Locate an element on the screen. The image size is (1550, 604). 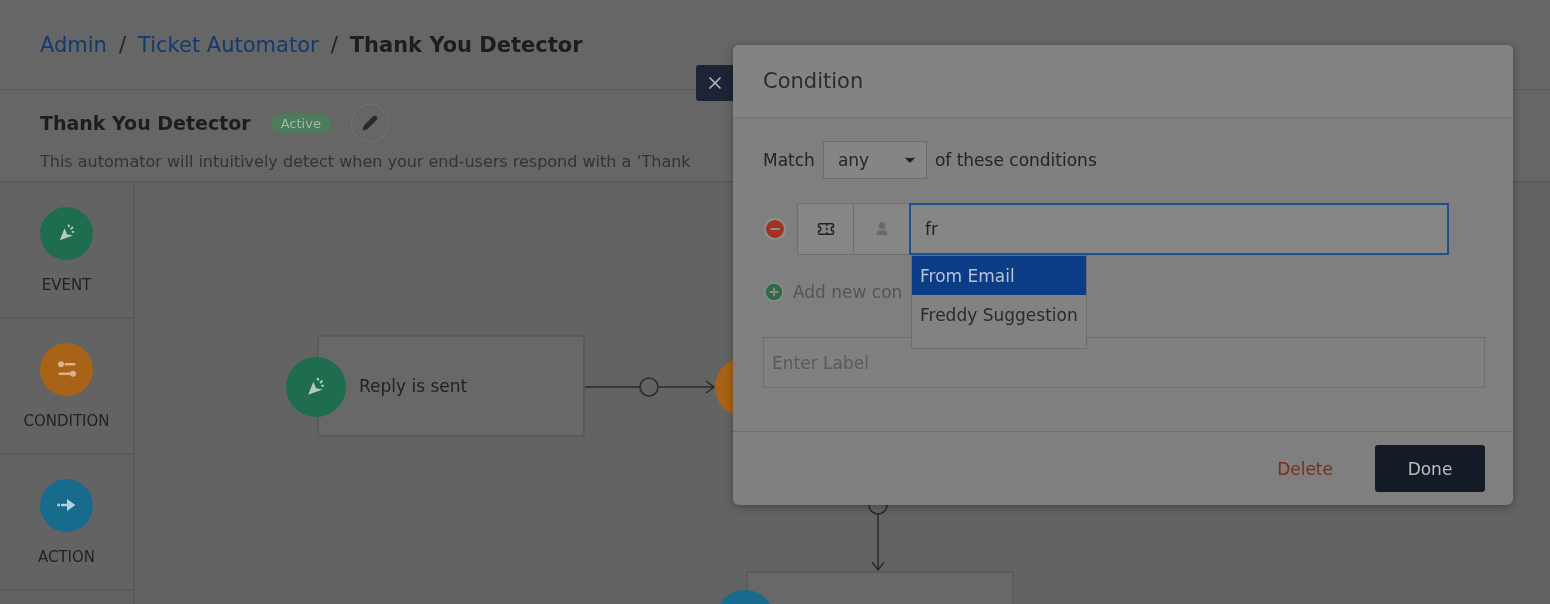
connector-handle is located at coordinates (649, 387).